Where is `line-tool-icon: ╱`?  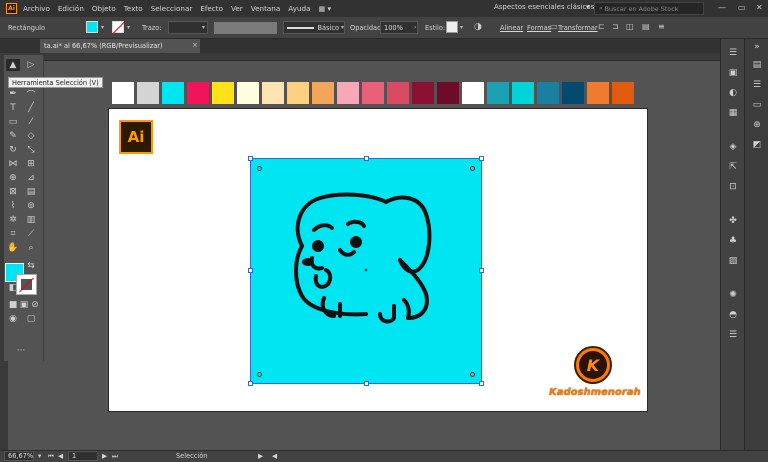 line-tool-icon: ╱ is located at coordinates (31, 108).